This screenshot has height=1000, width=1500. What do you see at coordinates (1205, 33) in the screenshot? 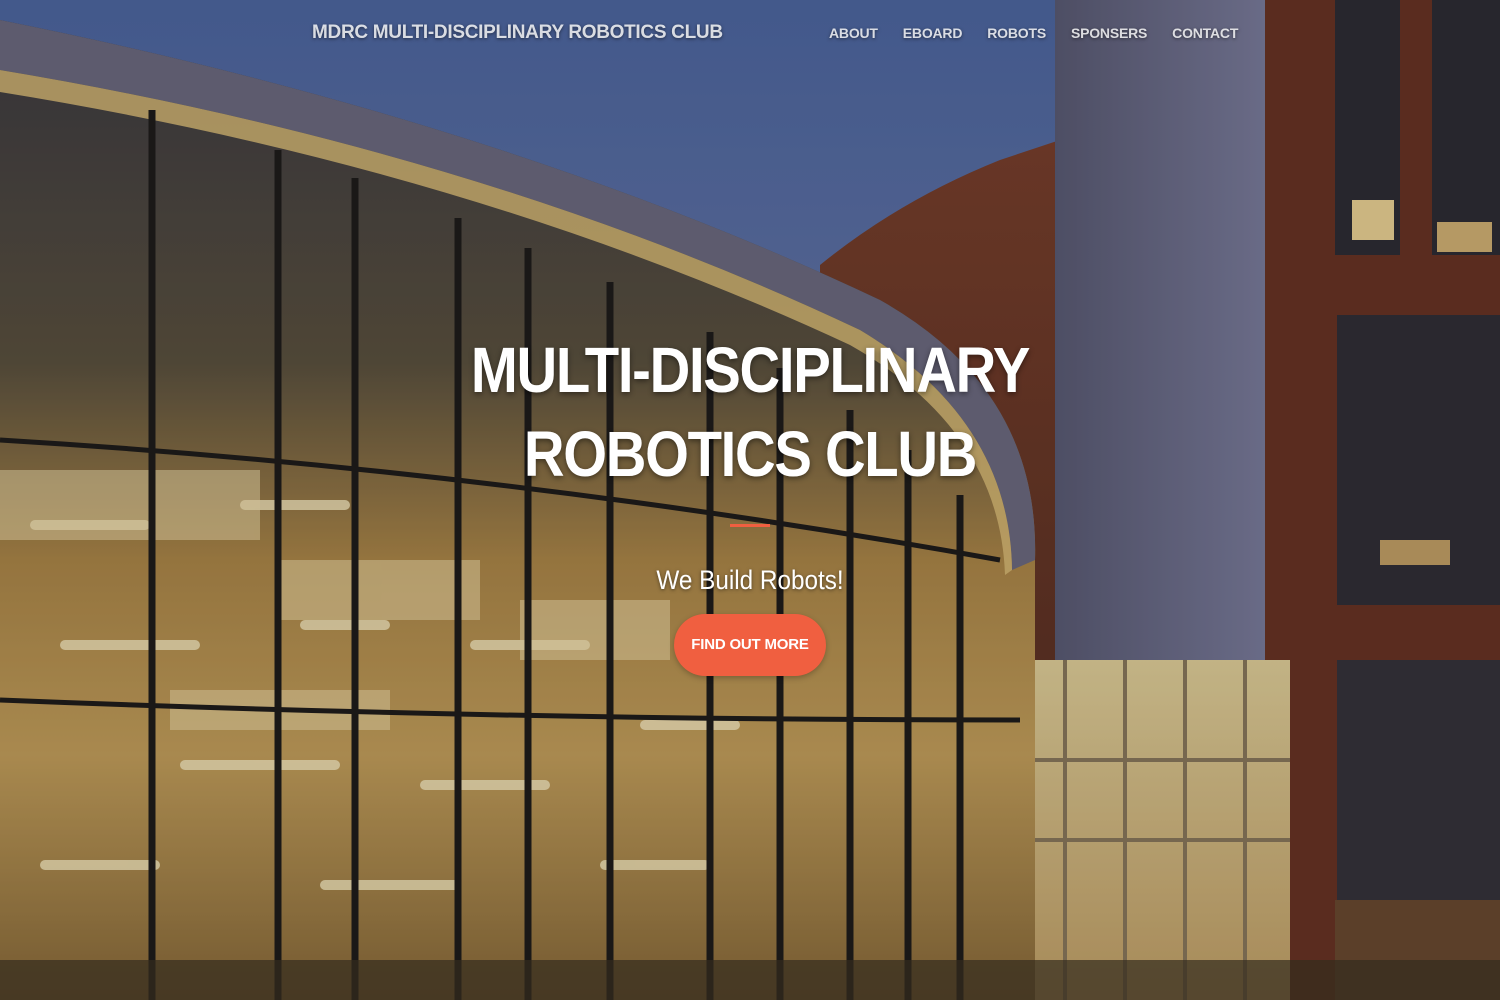
I see `nav-link-contact: CONTACT` at bounding box center [1205, 33].